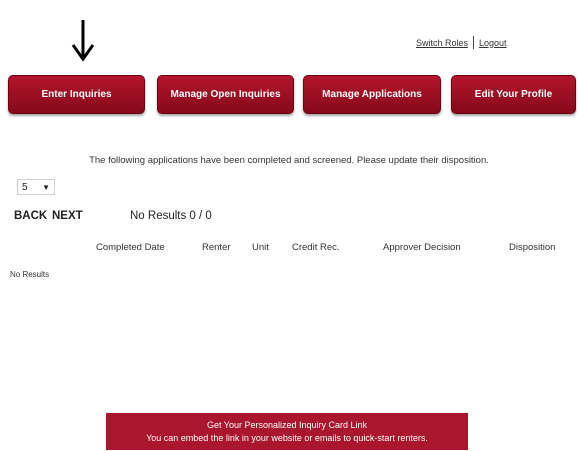 This screenshot has width=578, height=451. Describe the element at coordinates (532, 247) in the screenshot. I see `column-header-disposition: Disposition` at that location.